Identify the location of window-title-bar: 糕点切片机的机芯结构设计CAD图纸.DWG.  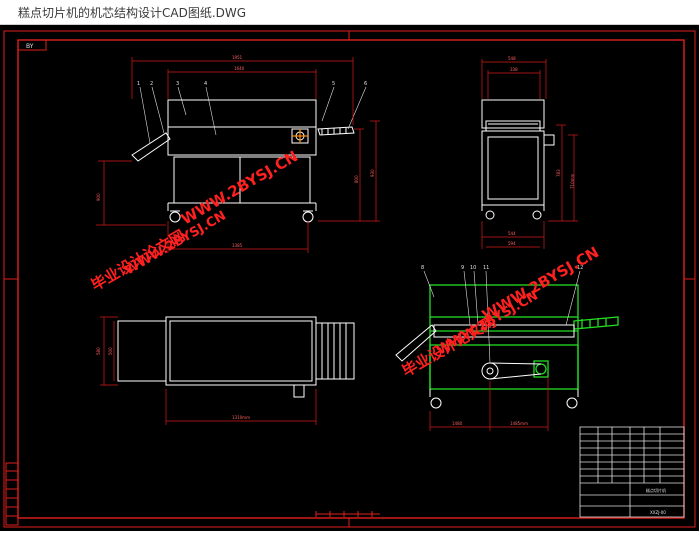
(349, 12).